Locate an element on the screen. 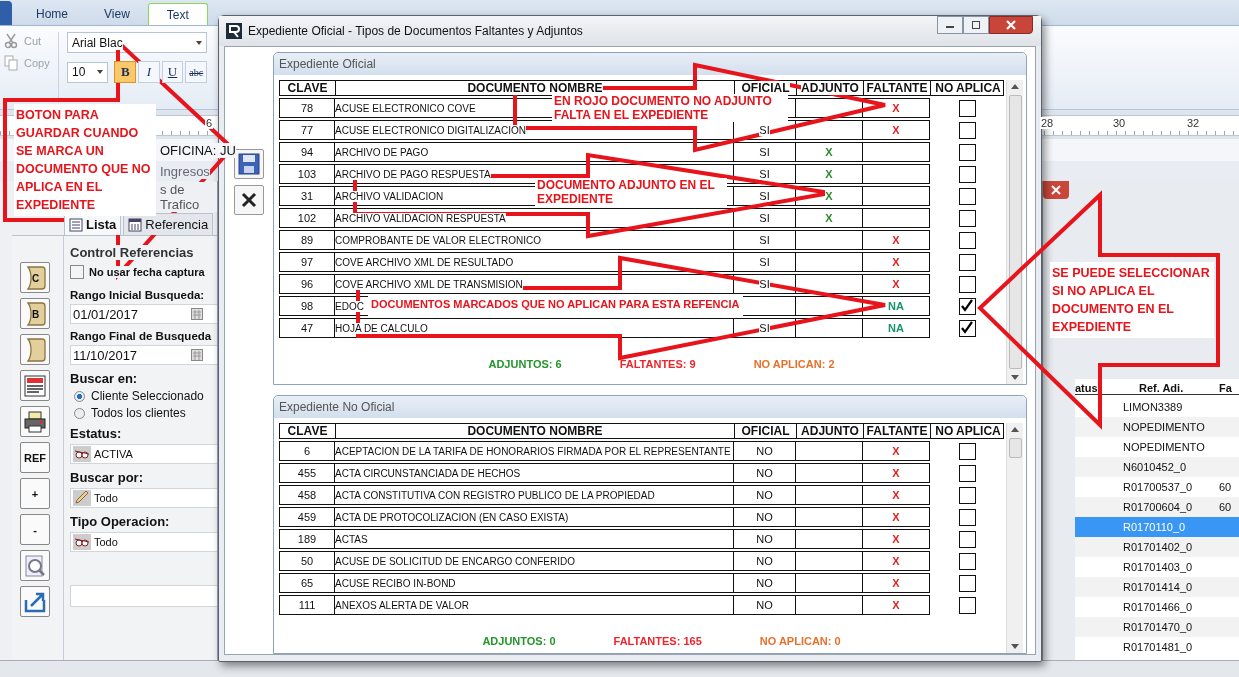 The height and width of the screenshot is (677, 1239). table-row: R01700604_0 60 is located at coordinates (1157, 507).